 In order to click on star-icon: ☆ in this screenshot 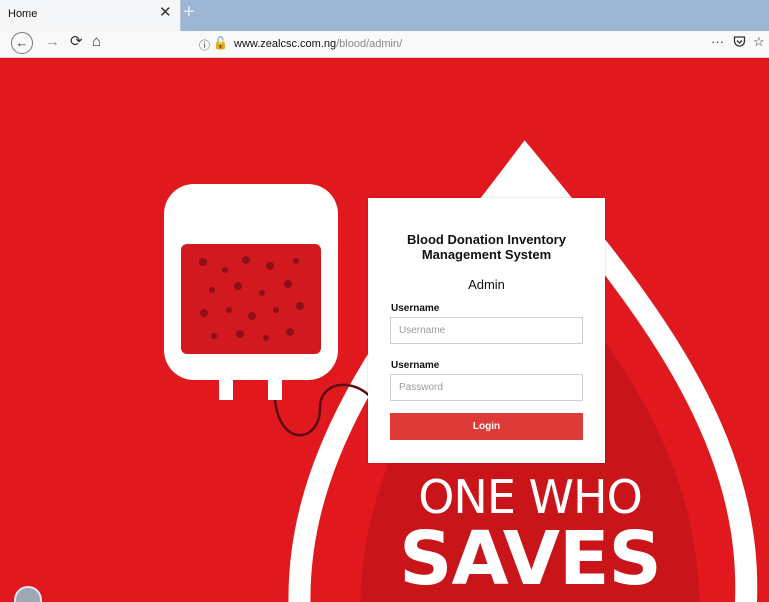, I will do `click(759, 41)`.